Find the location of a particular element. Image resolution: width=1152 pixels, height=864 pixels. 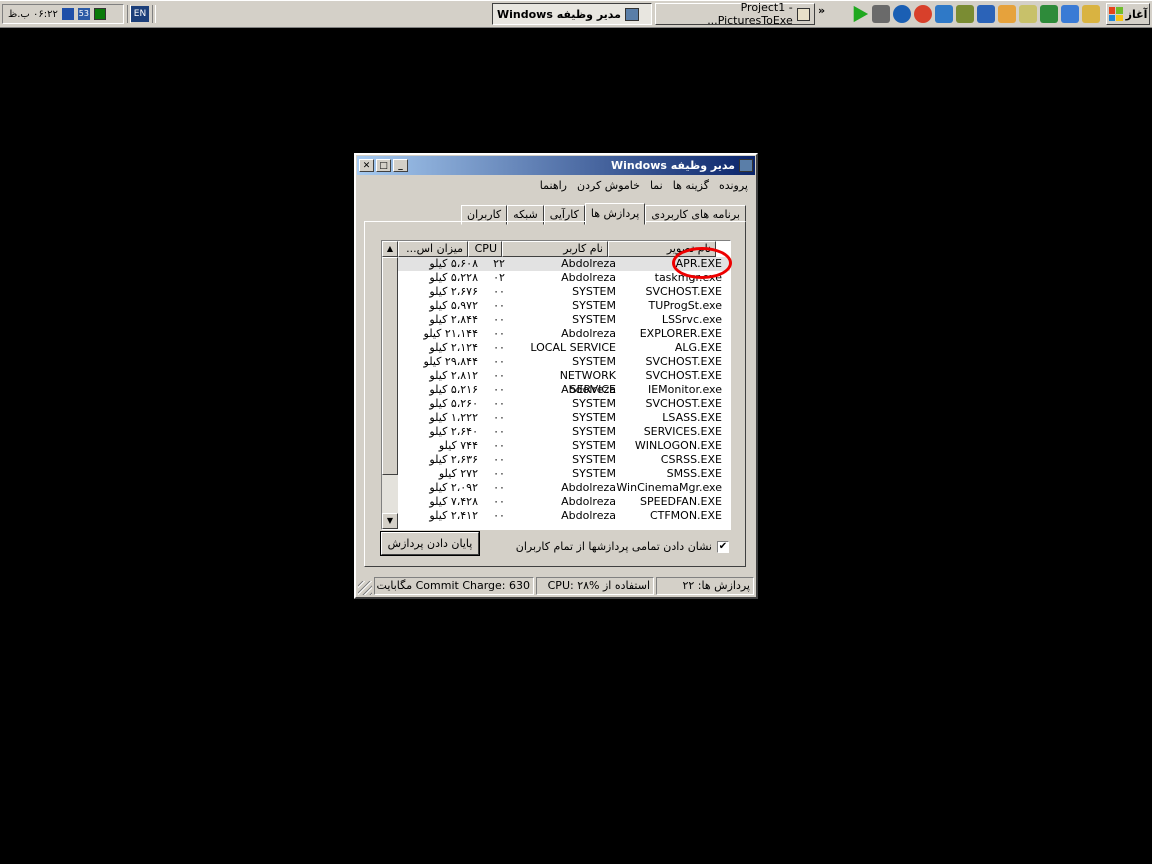

table-row: LSASS.EXE SYSTEM ۰۰ ۱،۲۲۲ کيلو is located at coordinates (564, 418).